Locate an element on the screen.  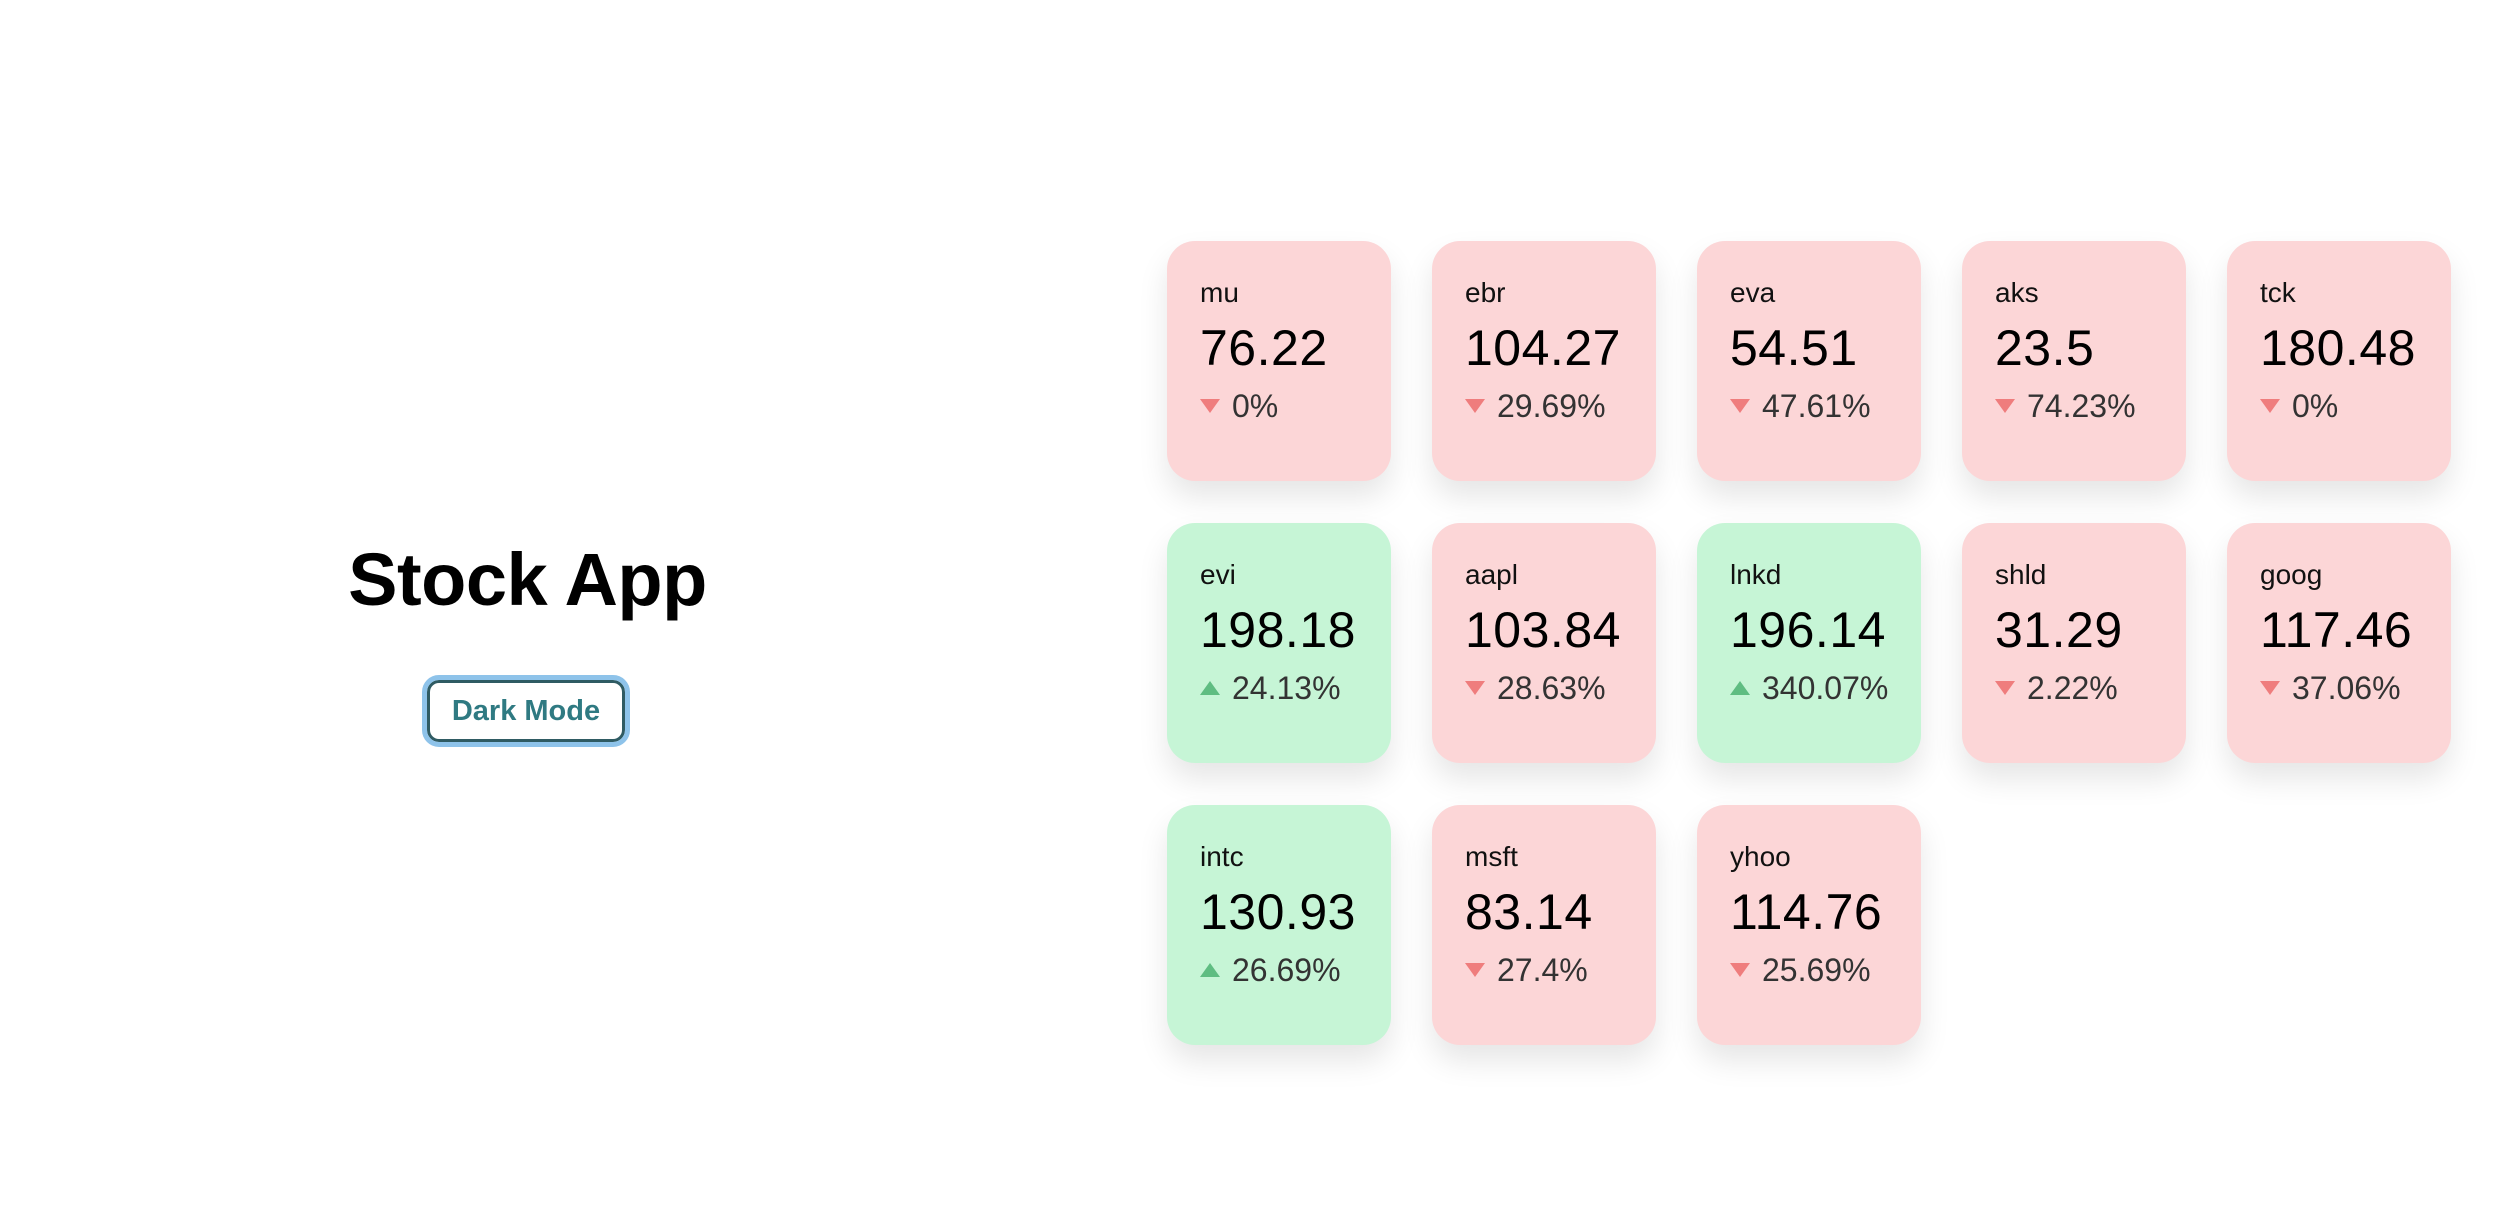
stock-price: 54.51 is located at coordinates (1794, 348).